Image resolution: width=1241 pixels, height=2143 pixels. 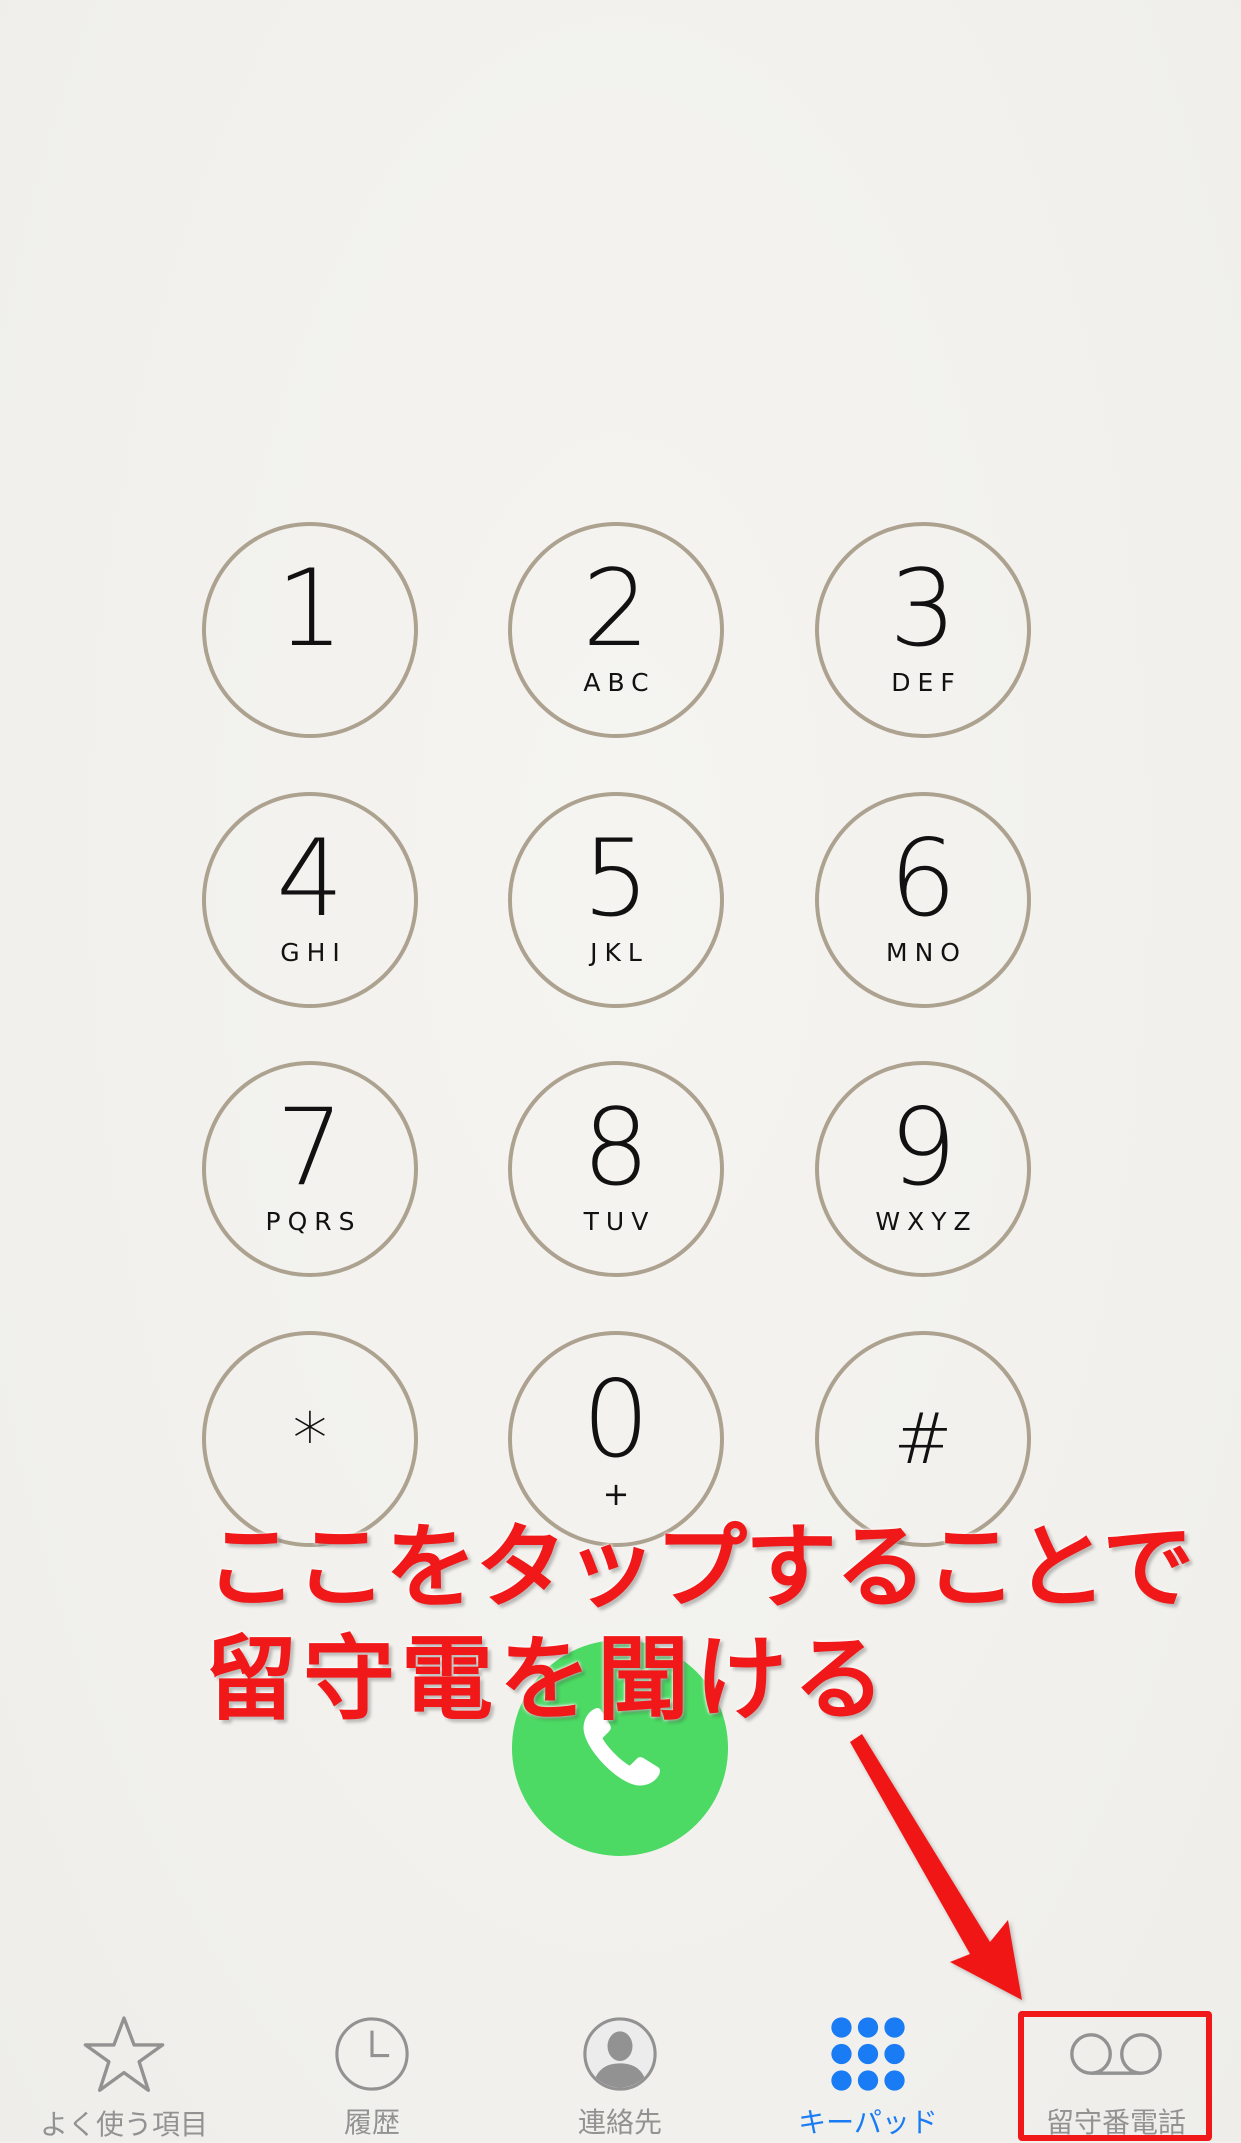 I want to click on key-letters: MNO, so click(x=926, y=952).